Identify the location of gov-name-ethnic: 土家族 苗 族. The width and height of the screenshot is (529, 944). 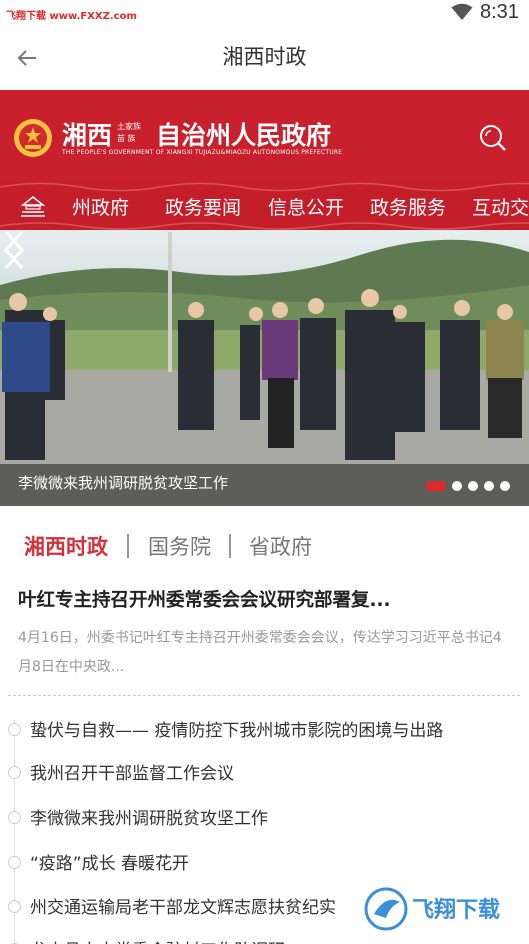
(129, 133).